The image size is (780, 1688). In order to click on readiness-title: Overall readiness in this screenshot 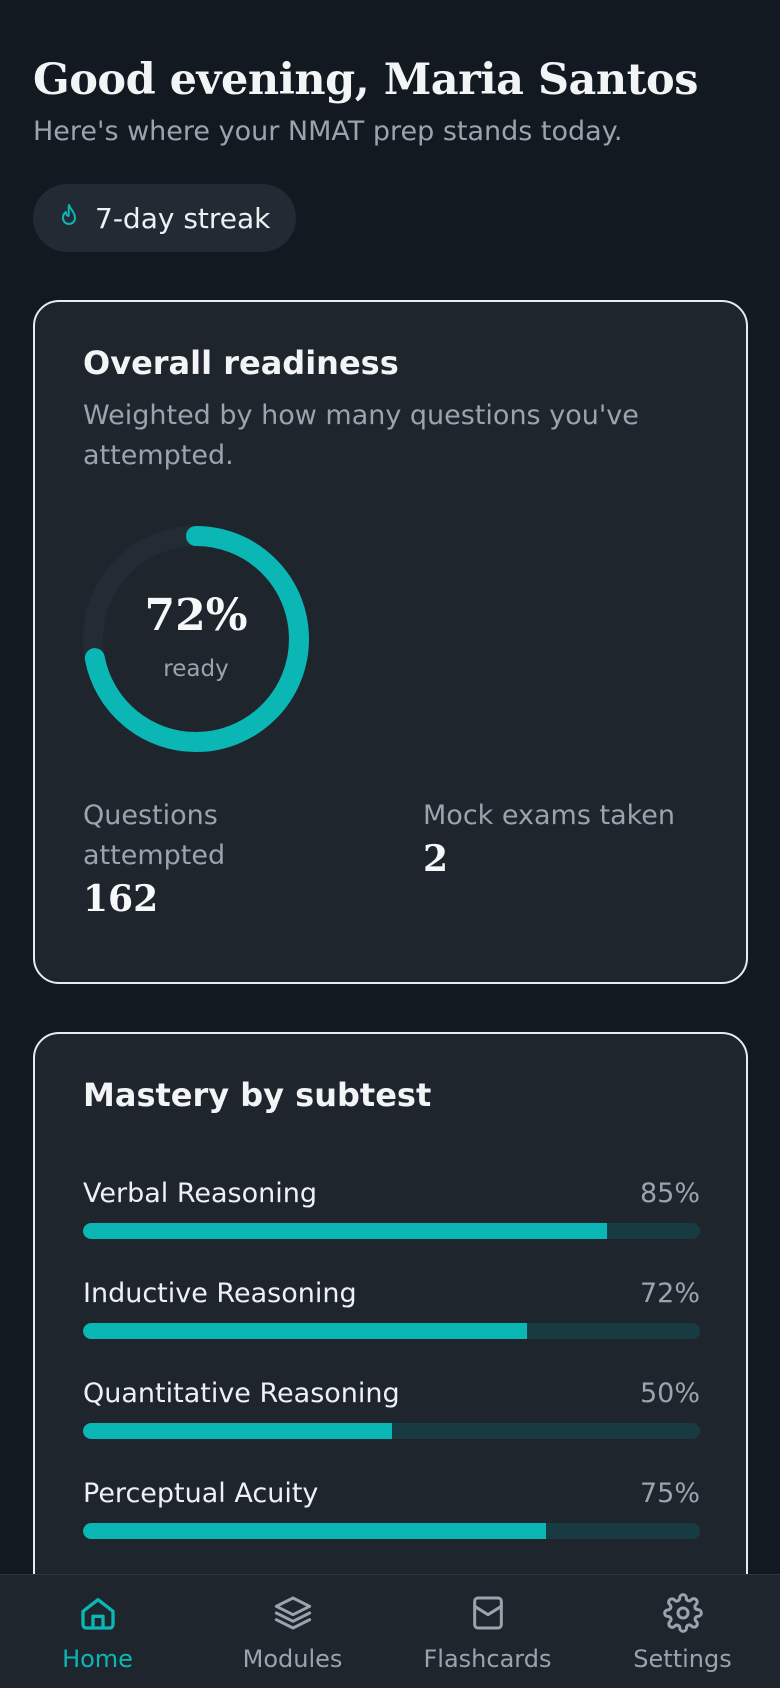, I will do `click(241, 363)`.